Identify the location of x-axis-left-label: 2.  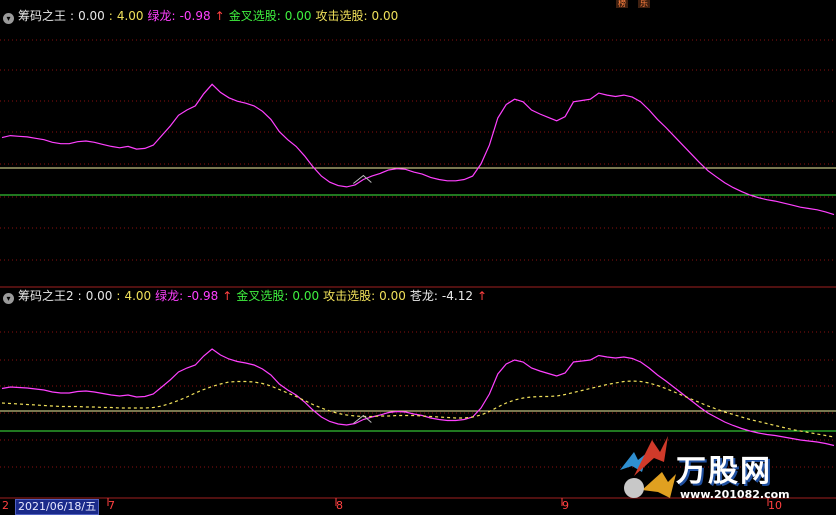
(5, 505).